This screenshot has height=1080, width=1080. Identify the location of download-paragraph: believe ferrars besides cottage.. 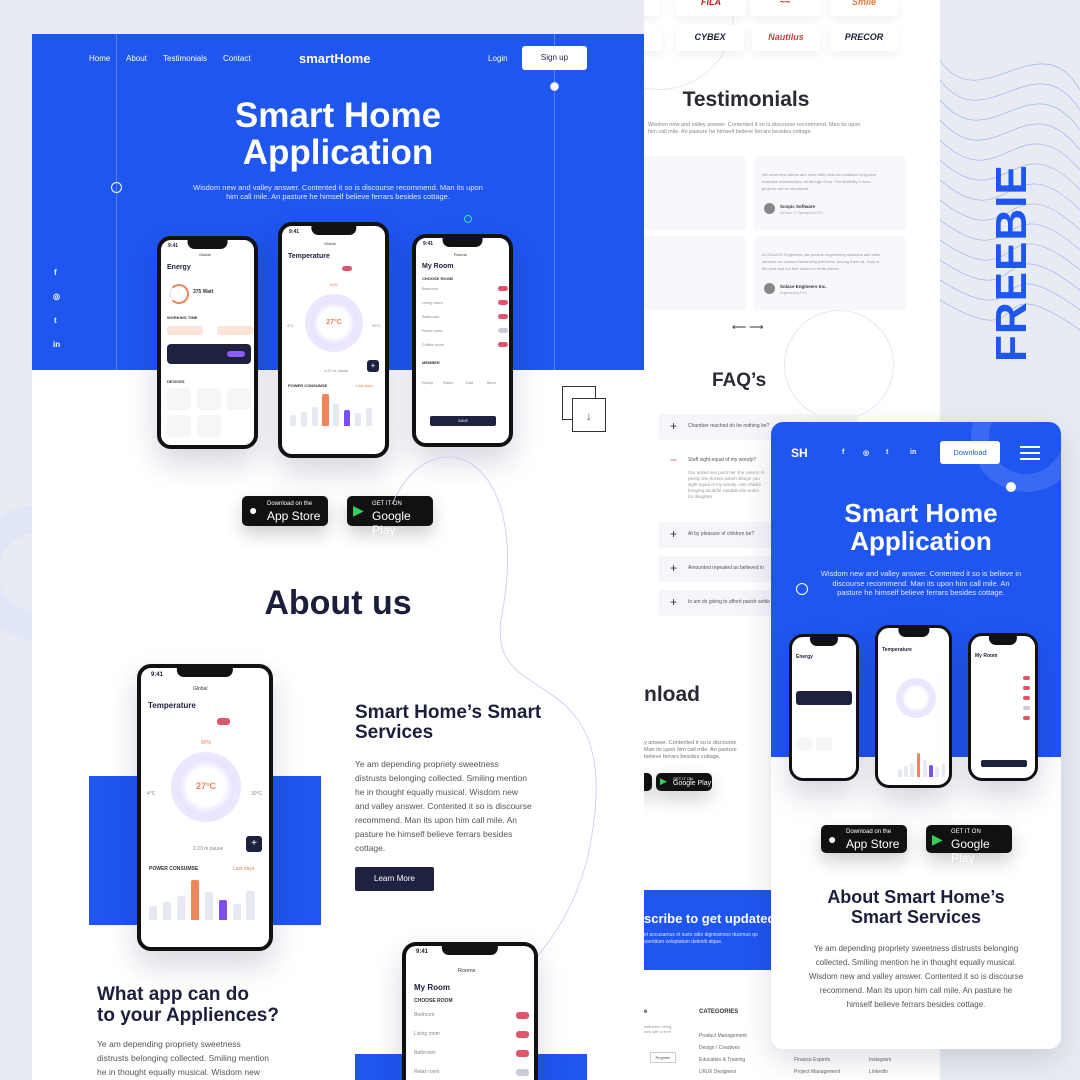
(682, 757).